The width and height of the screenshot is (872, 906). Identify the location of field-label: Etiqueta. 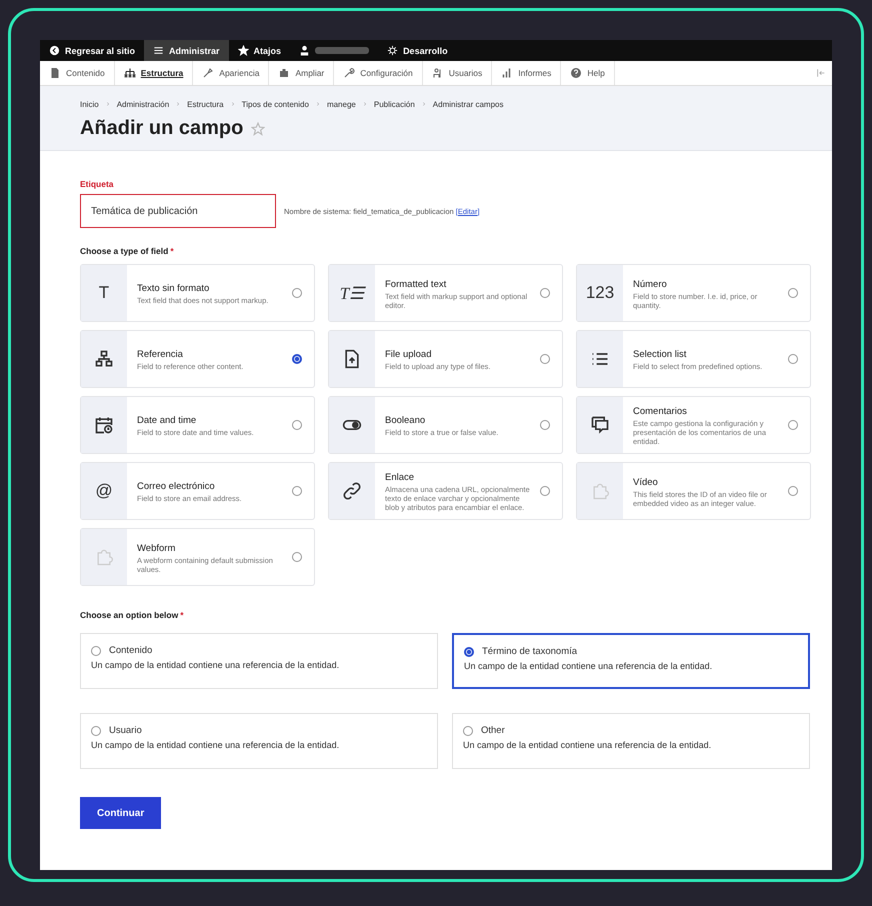
(97, 184).